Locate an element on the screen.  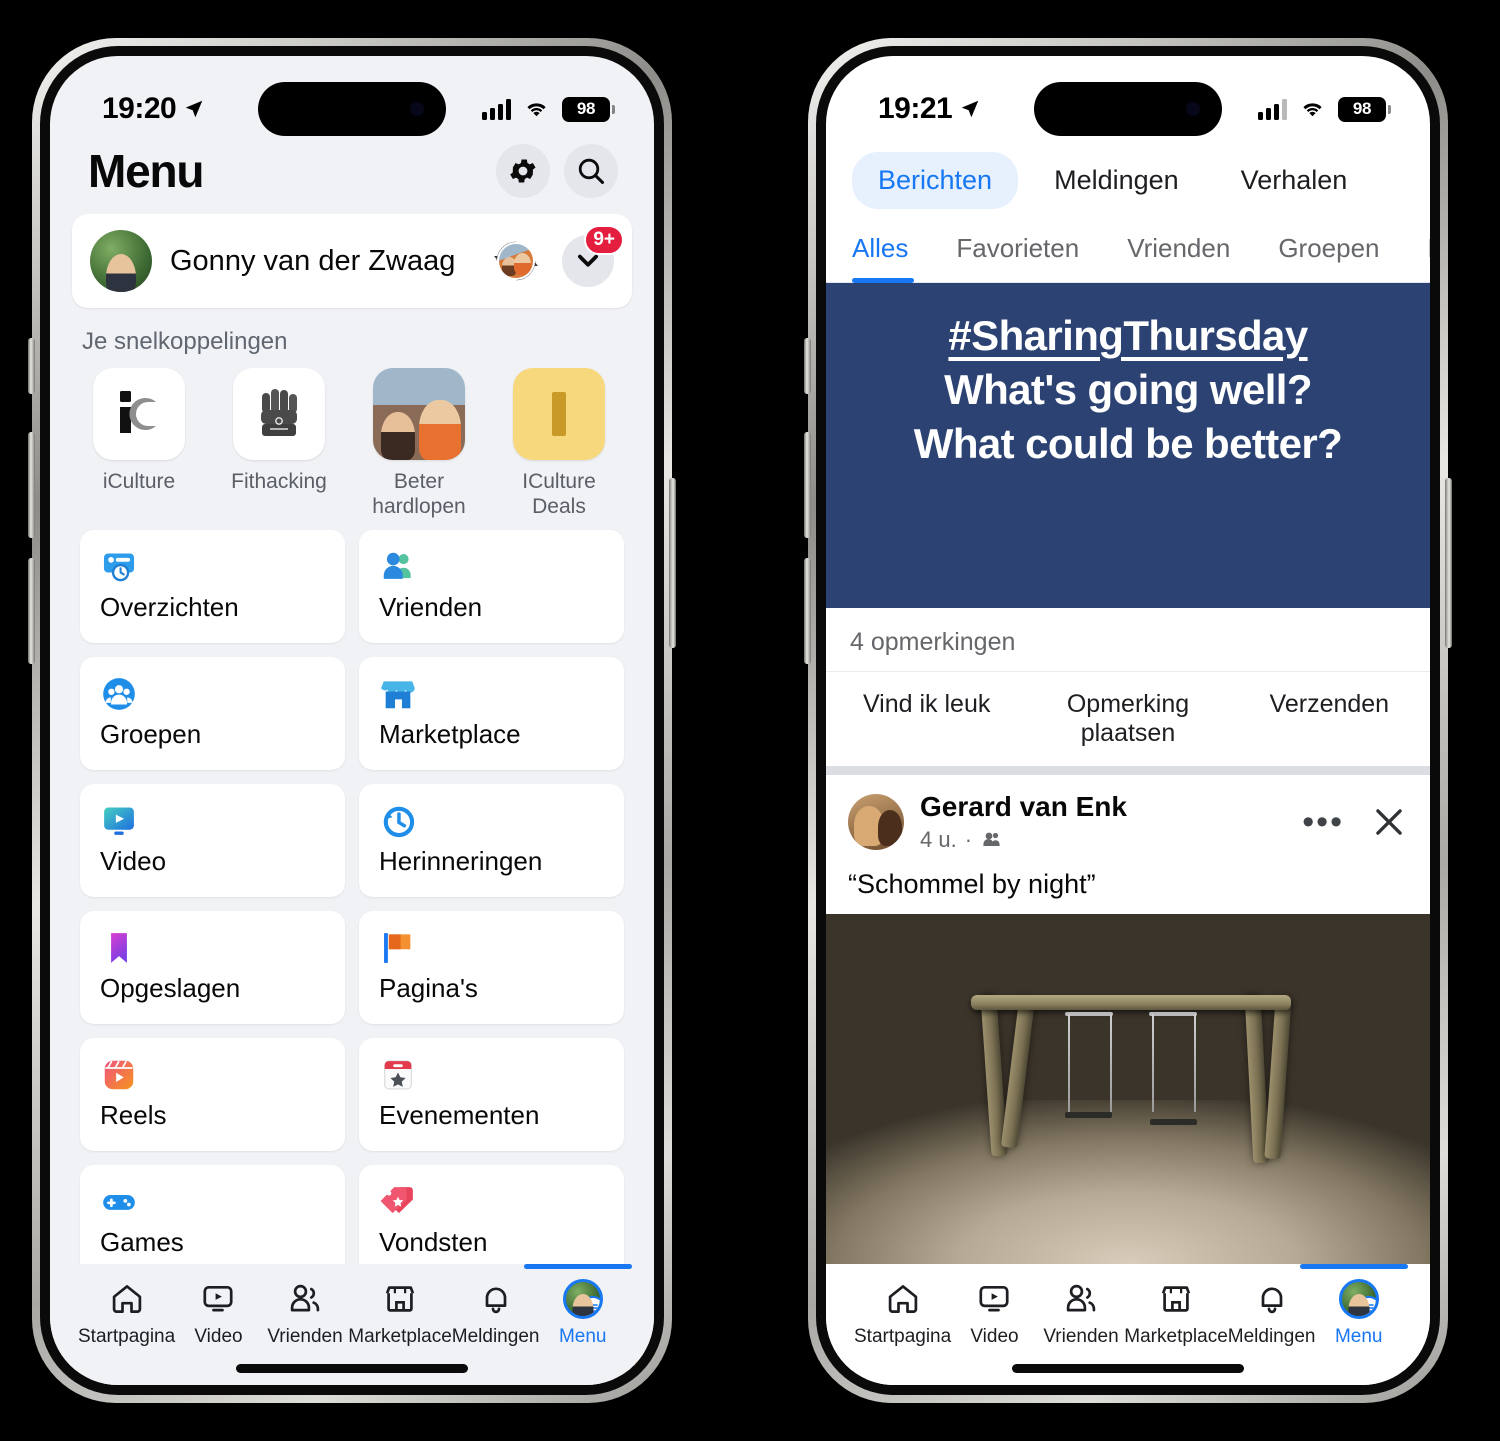
photo-swing-beam is located at coordinates (1131, 1002).